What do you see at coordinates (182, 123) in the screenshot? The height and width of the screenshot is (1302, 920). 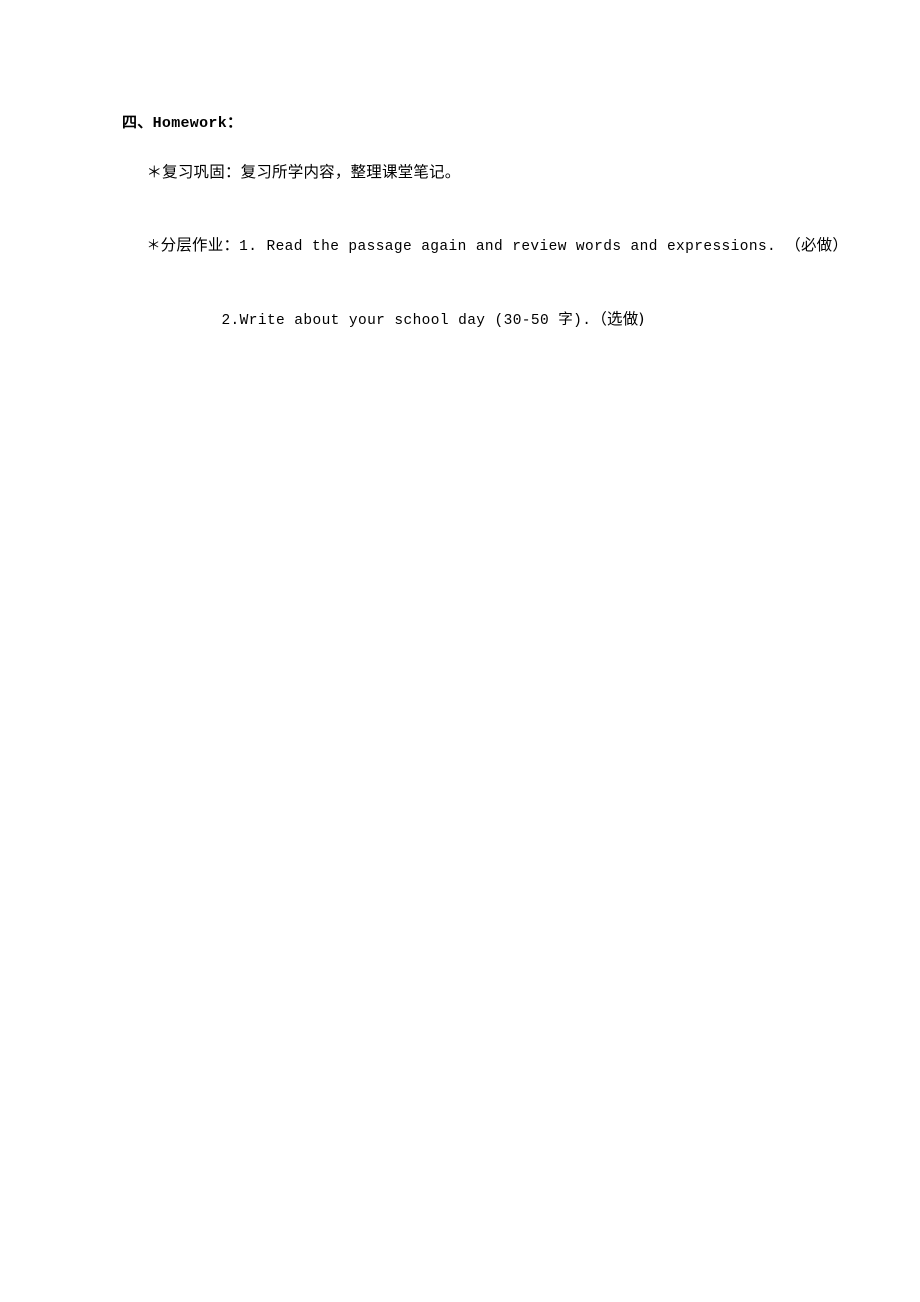 I see `section-heading: 四、Homework：` at bounding box center [182, 123].